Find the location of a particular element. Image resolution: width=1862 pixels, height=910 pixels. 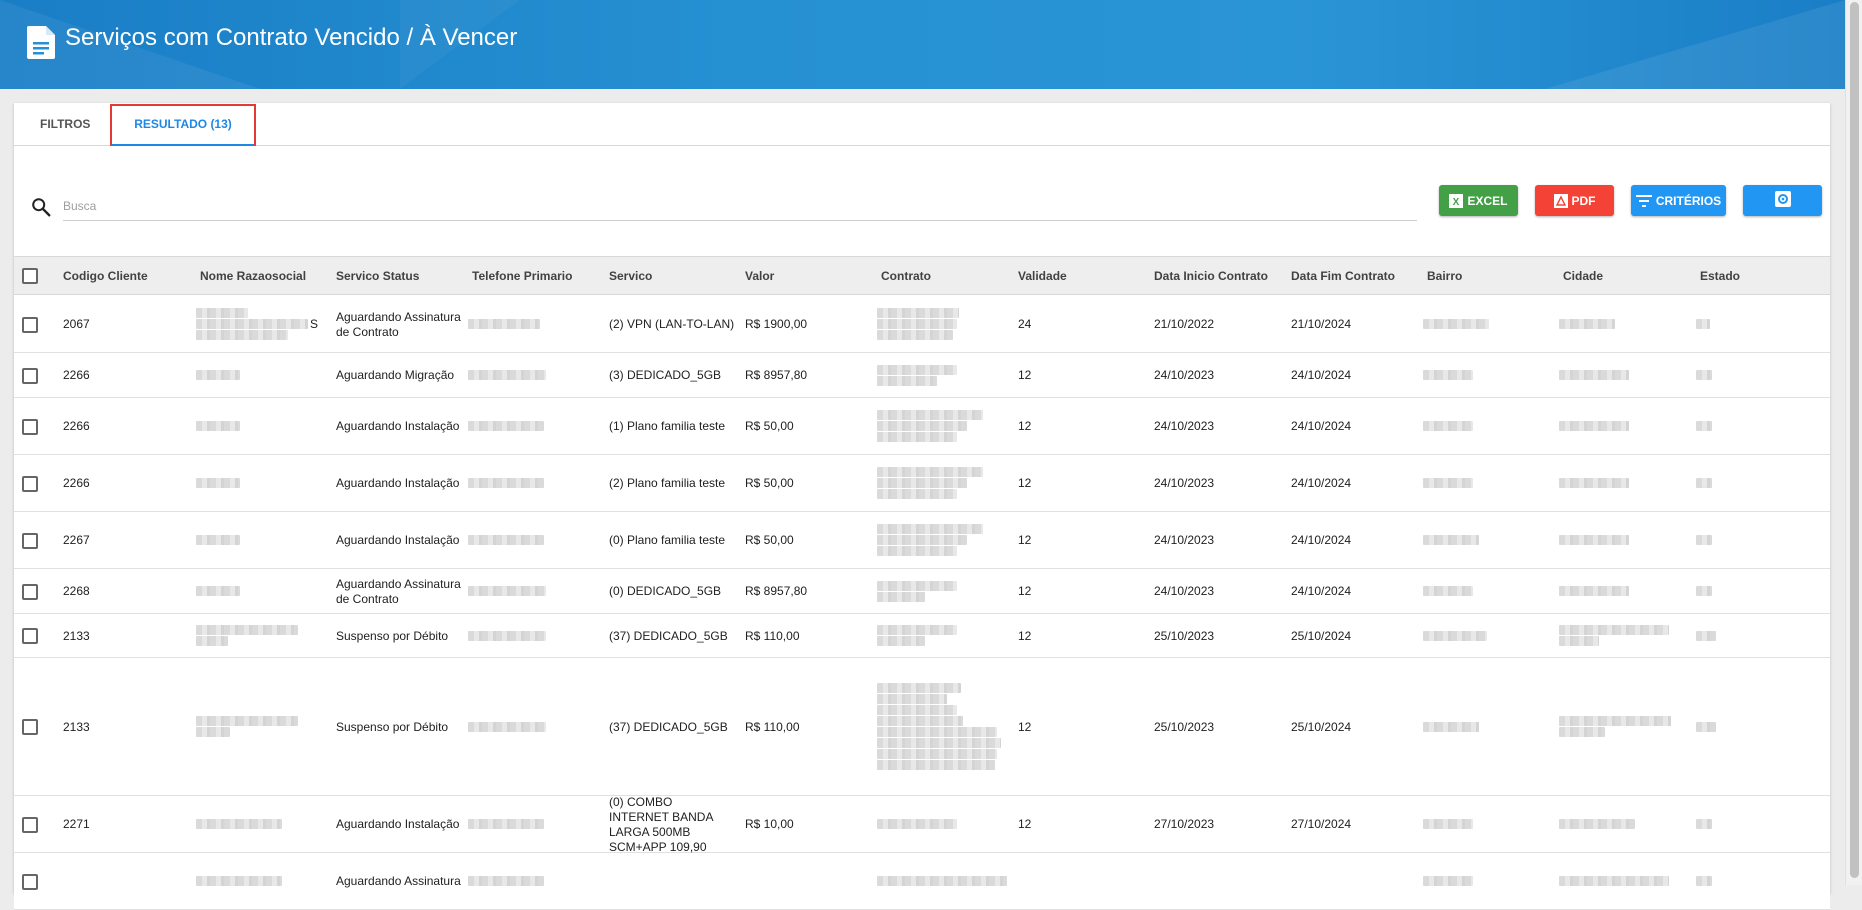

cell-servico: (1) Plano familia teste is located at coordinates (667, 426).